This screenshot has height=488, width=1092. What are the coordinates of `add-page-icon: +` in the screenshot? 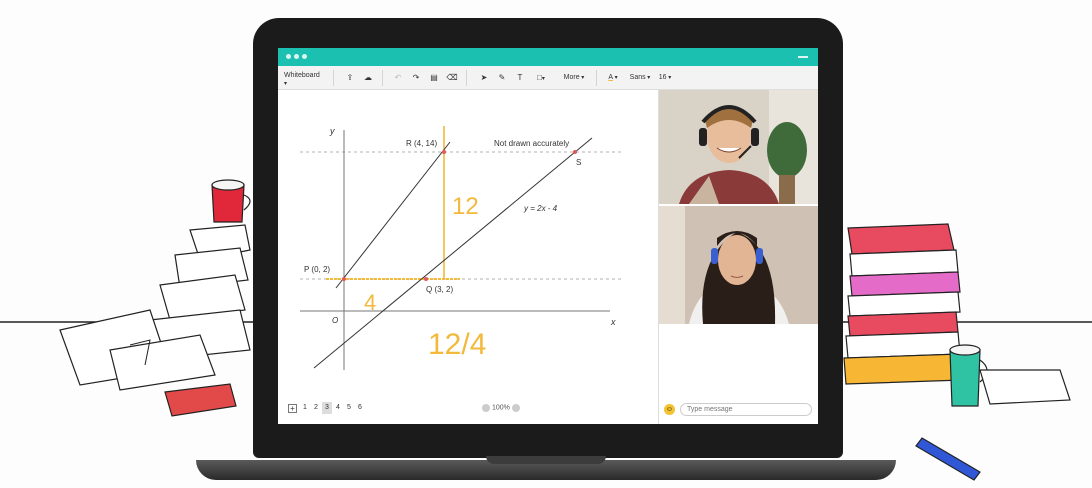 It's located at (292, 408).